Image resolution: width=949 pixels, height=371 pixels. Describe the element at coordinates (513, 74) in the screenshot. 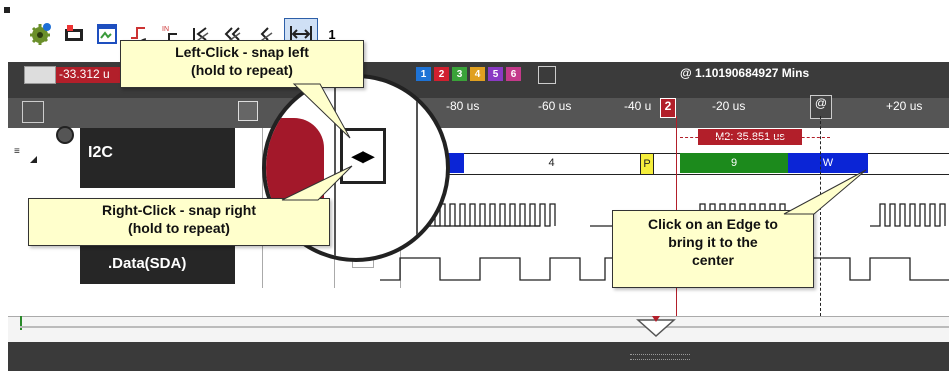

I see `marker-chip: 6` at that location.